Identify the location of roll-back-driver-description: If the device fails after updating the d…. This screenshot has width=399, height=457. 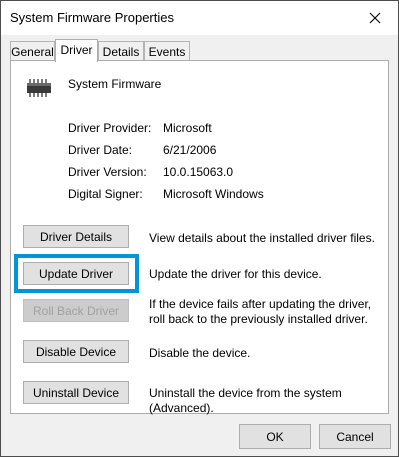
(260, 311).